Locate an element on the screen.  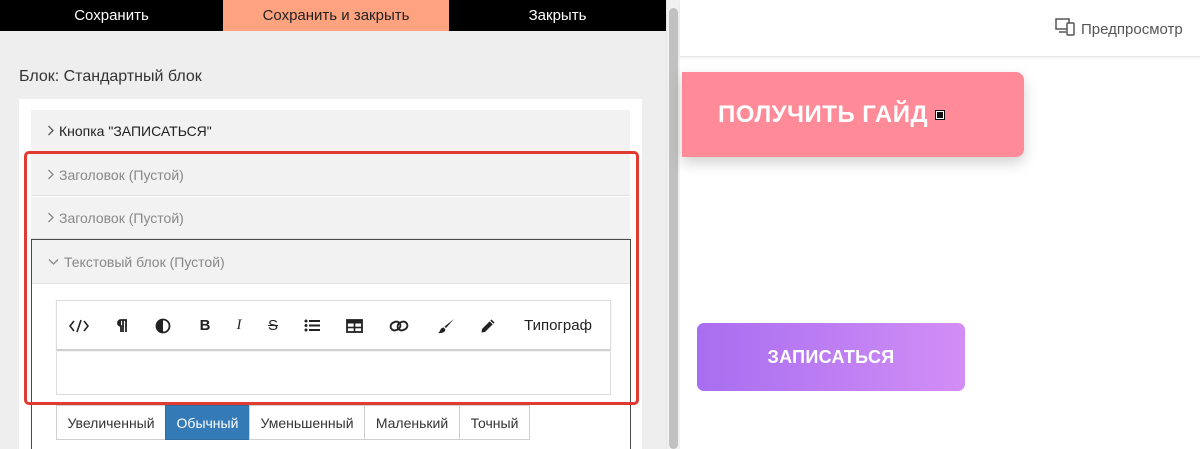
text-editor-area is located at coordinates (333, 373).